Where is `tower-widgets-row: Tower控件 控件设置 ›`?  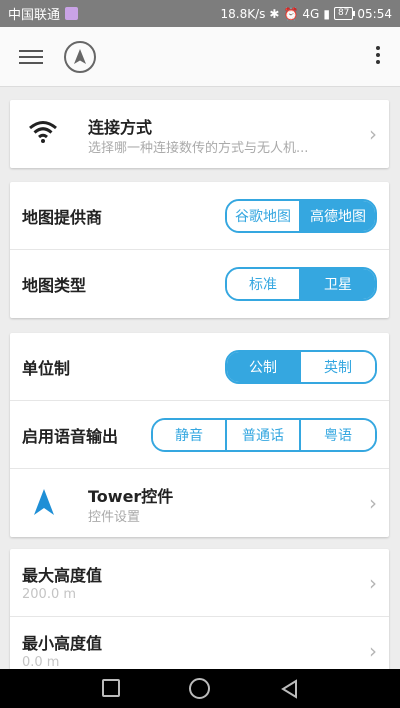
tower-widgets-row: Tower控件 控件设置 › is located at coordinates (199, 503).